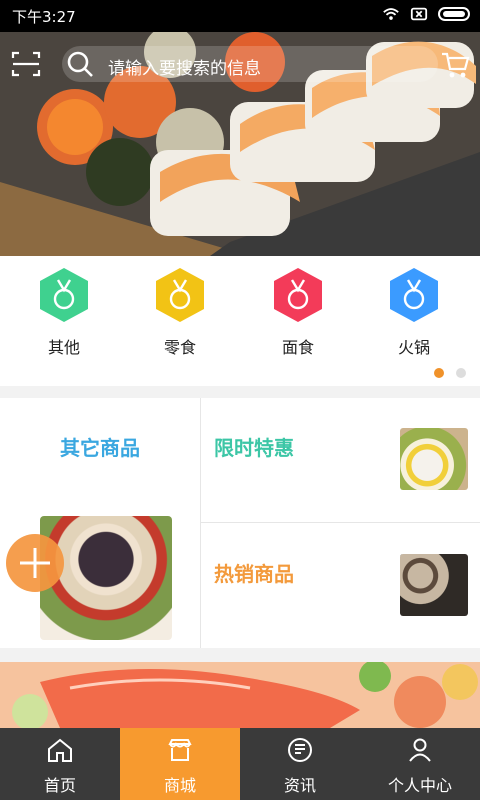 Image resolution: width=480 pixels, height=800 pixels. What do you see at coordinates (60, 750) in the screenshot?
I see `home-icon` at bounding box center [60, 750].